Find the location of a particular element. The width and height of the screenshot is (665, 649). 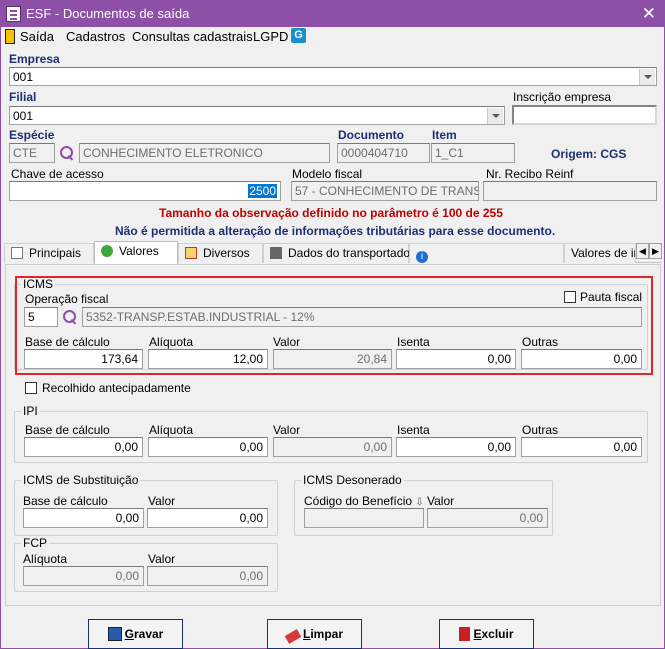

document-icon is located at coordinates (17, 253).